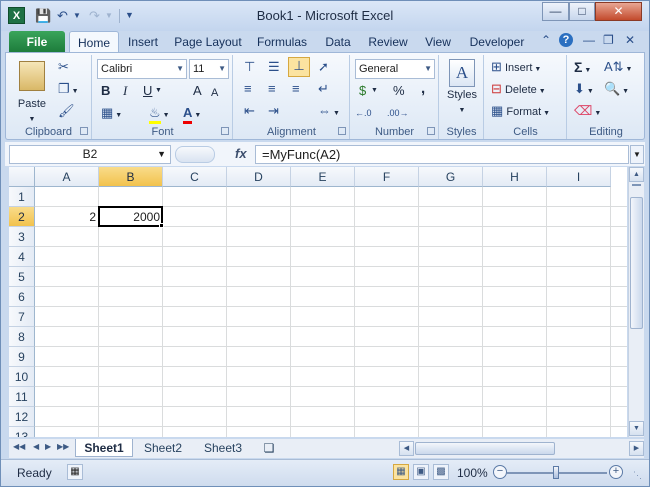  Describe the element at coordinates (161, 225) in the screenshot. I see `fill-handle` at that location.